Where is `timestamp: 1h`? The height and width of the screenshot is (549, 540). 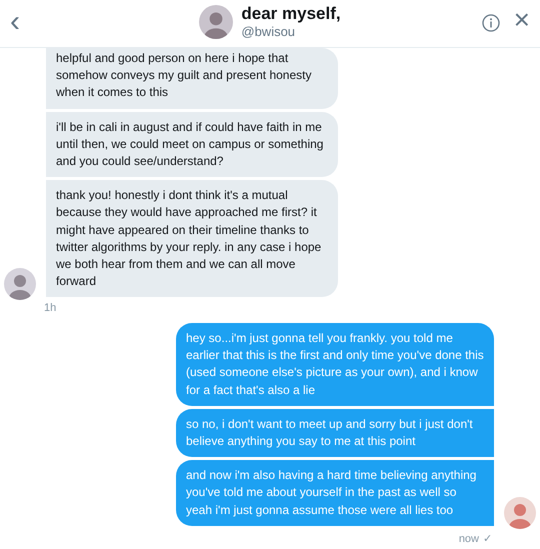 timestamp: 1h is located at coordinates (50, 308).